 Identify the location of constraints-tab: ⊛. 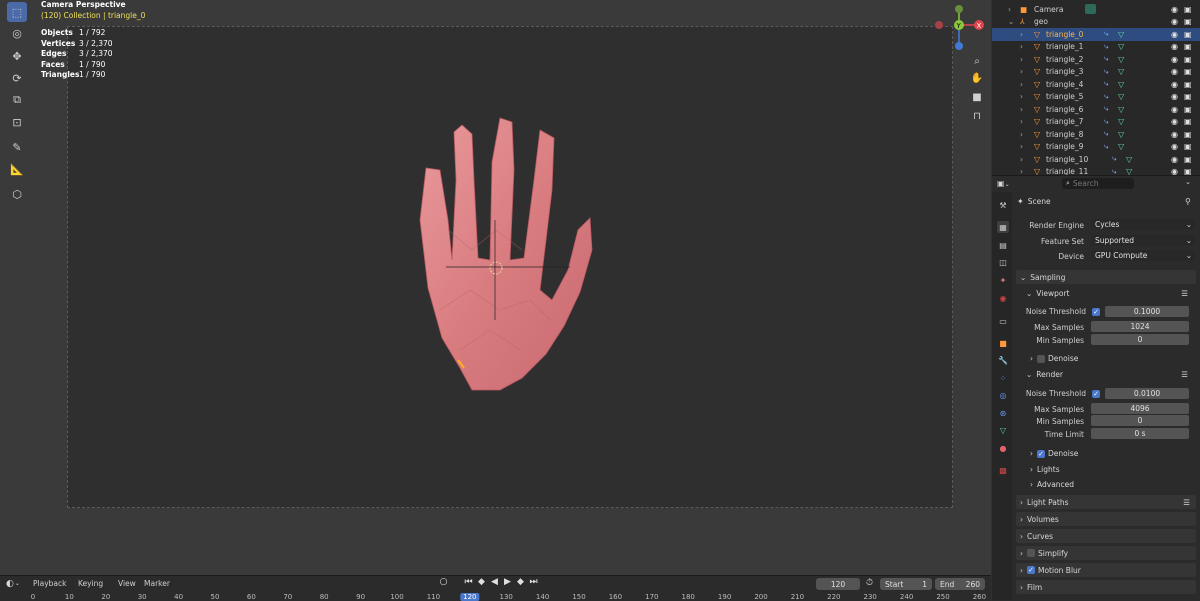
(1003, 413).